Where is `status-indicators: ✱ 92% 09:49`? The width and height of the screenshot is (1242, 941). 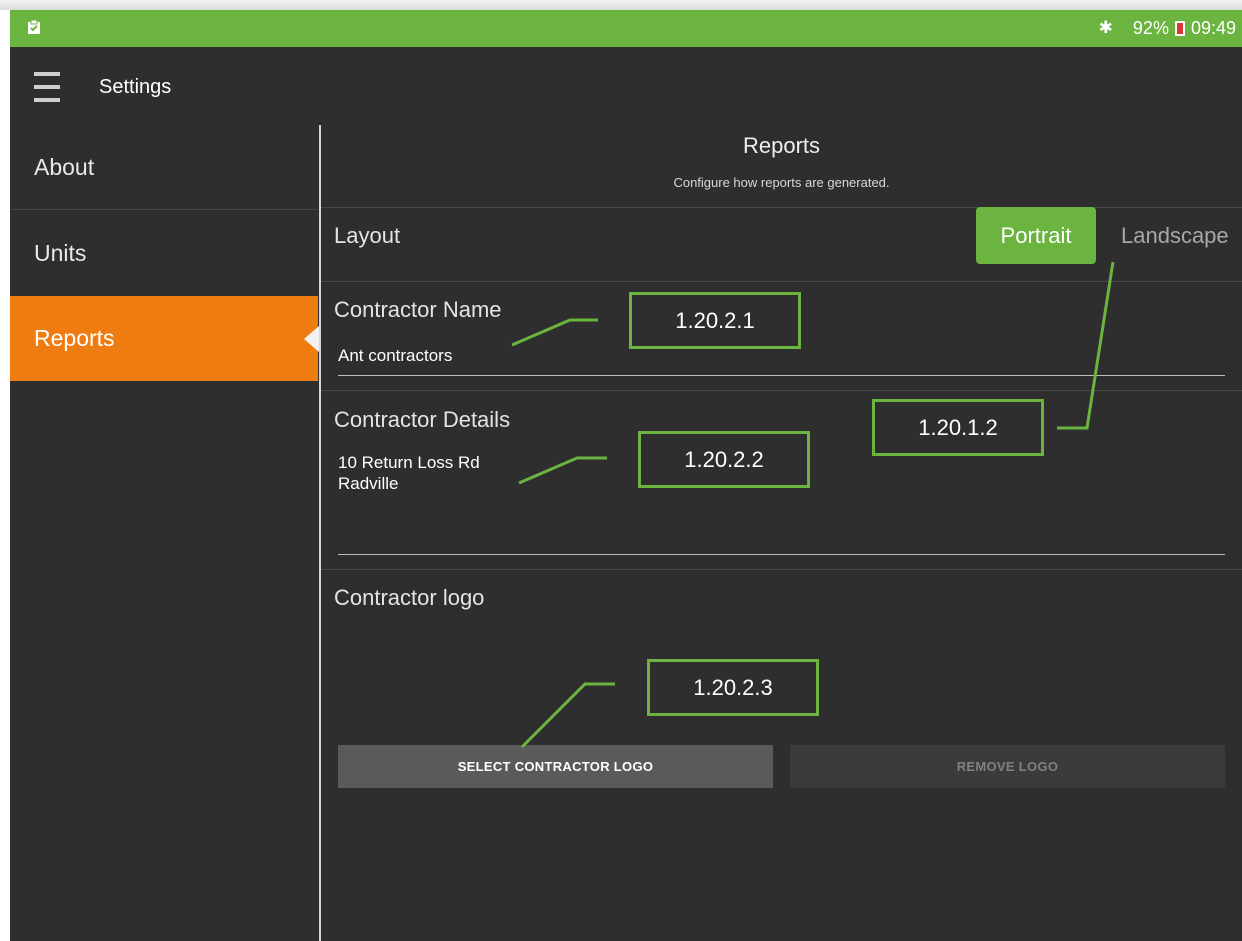
status-indicators: ✱ 92% 09:49 is located at coordinates (1167, 28).